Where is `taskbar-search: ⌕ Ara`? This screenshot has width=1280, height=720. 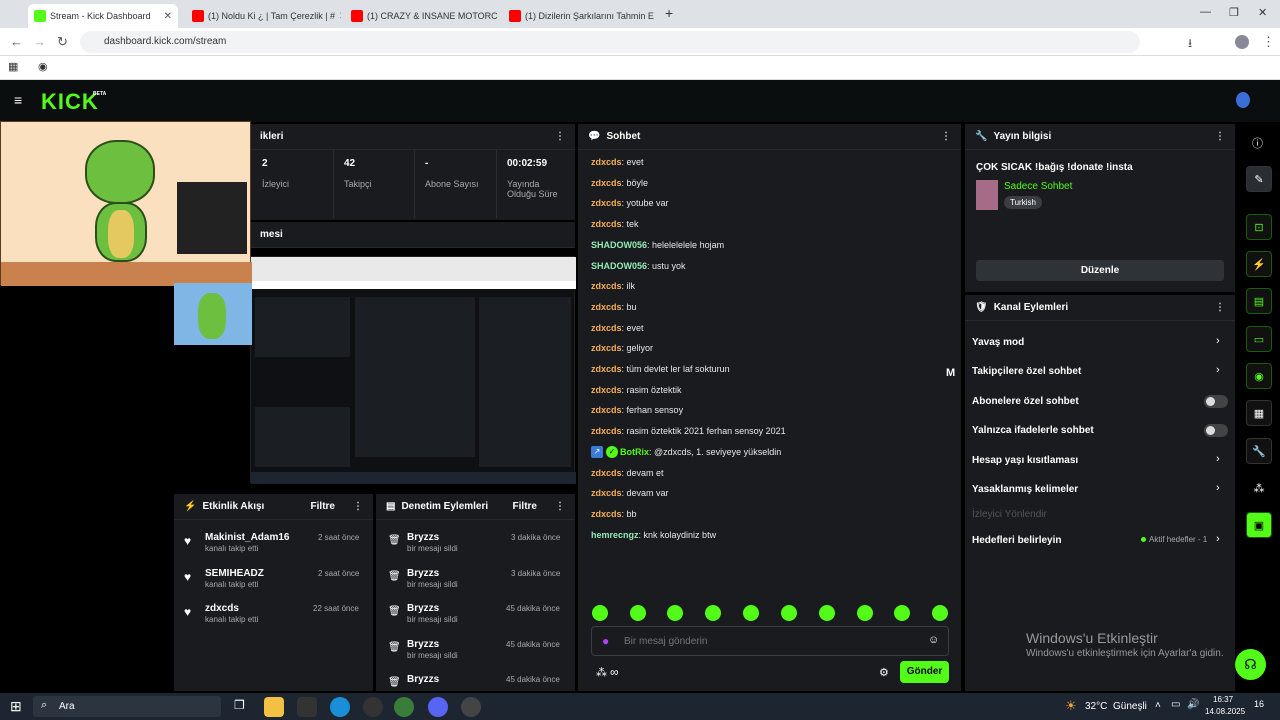 taskbar-search: ⌕ Ara is located at coordinates (127, 706).